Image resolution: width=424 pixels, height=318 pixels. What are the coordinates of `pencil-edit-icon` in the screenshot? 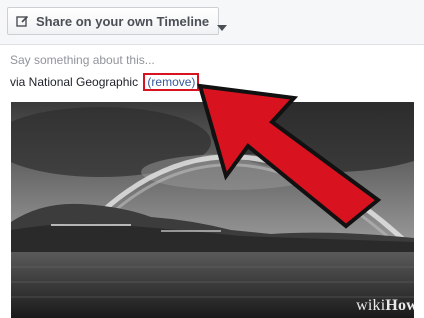 It's located at (22, 21).